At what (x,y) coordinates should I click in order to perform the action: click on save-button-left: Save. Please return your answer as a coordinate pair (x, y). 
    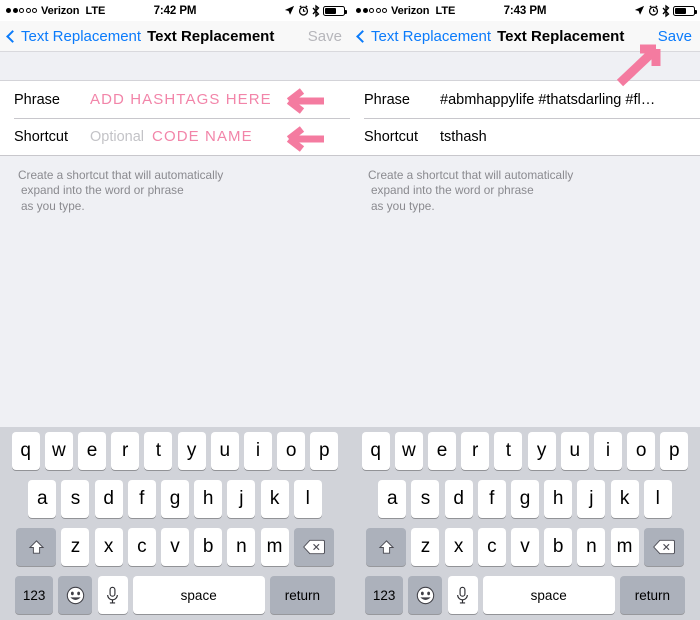
    Looking at the image, I should click on (325, 36).